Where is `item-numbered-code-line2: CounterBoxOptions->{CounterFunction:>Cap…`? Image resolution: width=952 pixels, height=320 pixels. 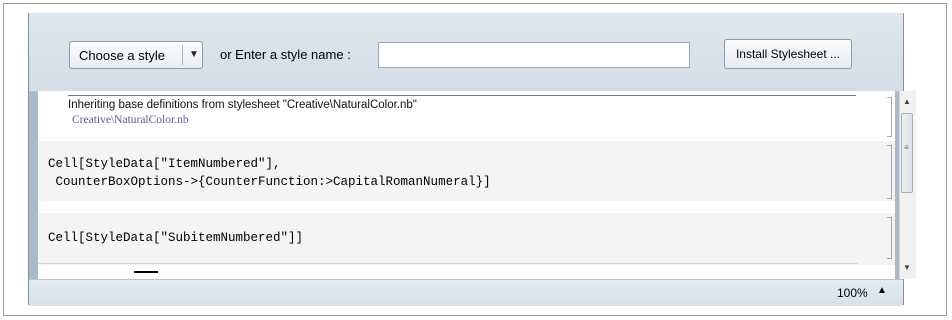
item-numbered-code-line2: CounterBoxOptions->{CounterFunction:>Cap… is located at coordinates (269, 182).